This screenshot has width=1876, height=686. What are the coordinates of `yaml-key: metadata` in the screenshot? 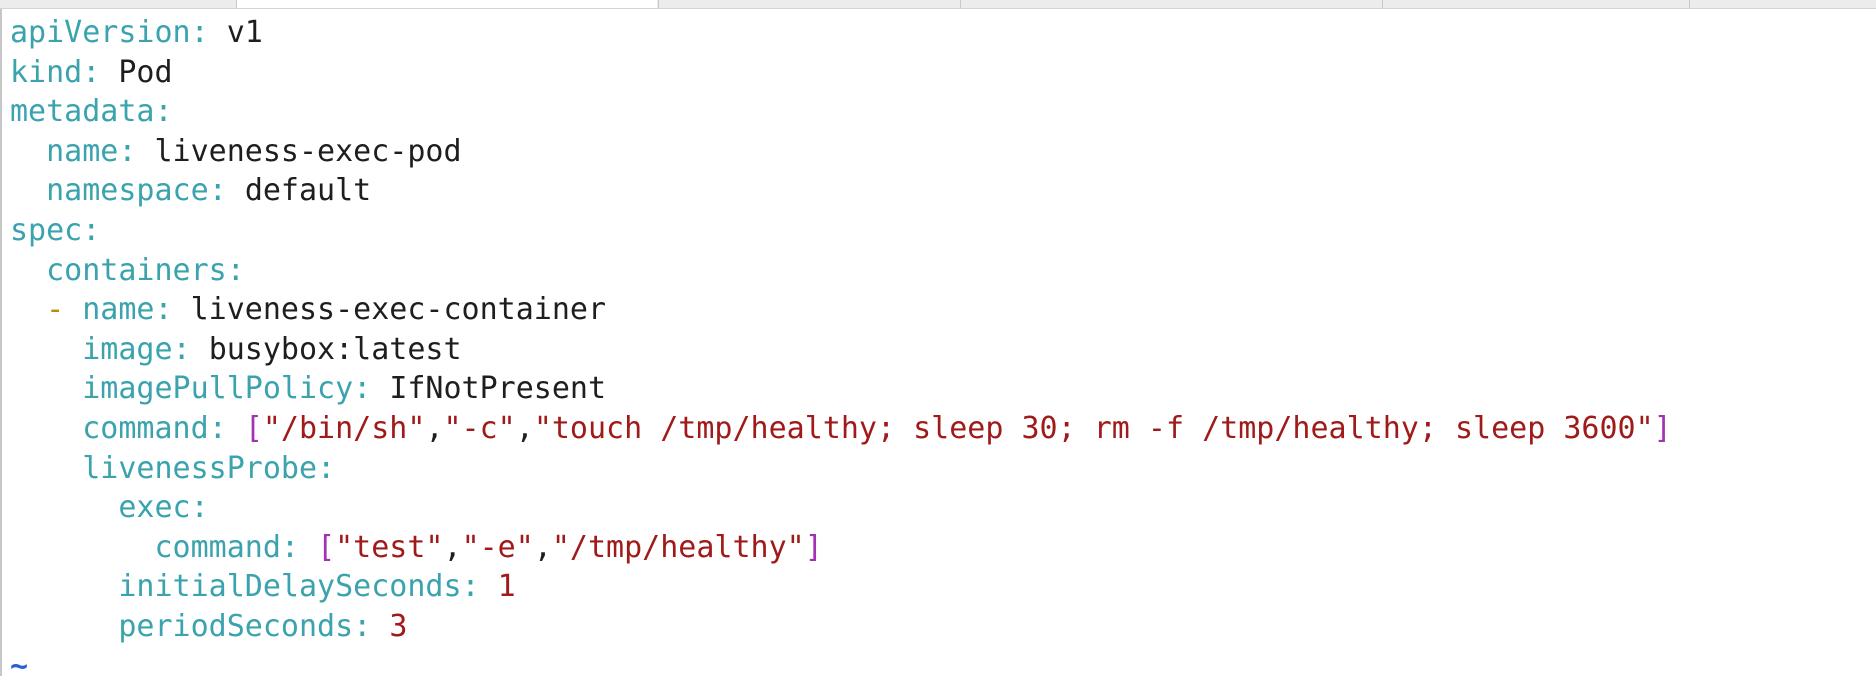 It's located at (82, 111).